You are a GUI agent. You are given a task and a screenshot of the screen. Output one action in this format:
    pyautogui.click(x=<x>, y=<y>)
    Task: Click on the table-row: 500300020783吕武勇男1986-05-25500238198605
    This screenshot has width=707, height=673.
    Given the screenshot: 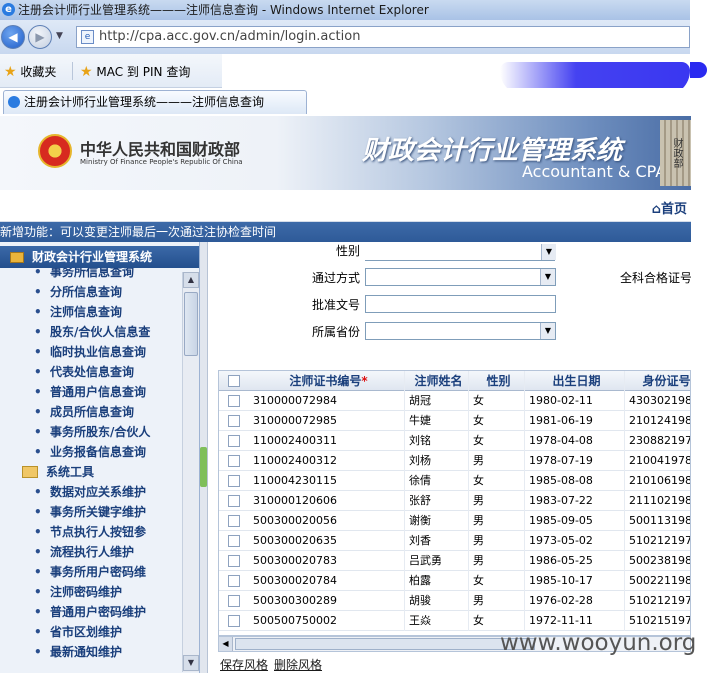 What is the action you would take?
    pyautogui.click(x=454, y=561)
    